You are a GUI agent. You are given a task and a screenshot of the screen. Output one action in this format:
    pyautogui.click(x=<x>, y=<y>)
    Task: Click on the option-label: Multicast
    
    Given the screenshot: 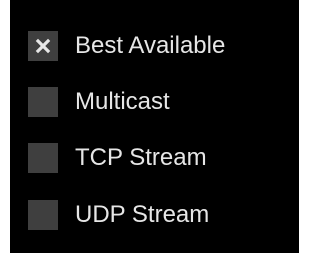 What is the action you would take?
    pyautogui.click(x=122, y=101)
    